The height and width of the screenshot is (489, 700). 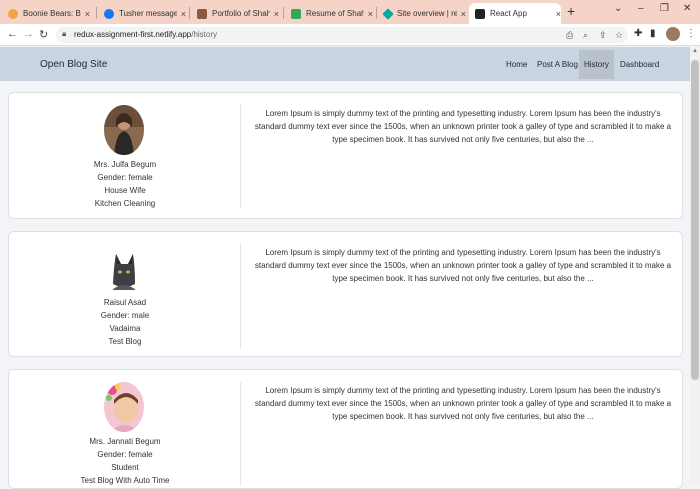 I want to click on scroll-up-arrow-icon: ▲, so click(x=695, y=51).